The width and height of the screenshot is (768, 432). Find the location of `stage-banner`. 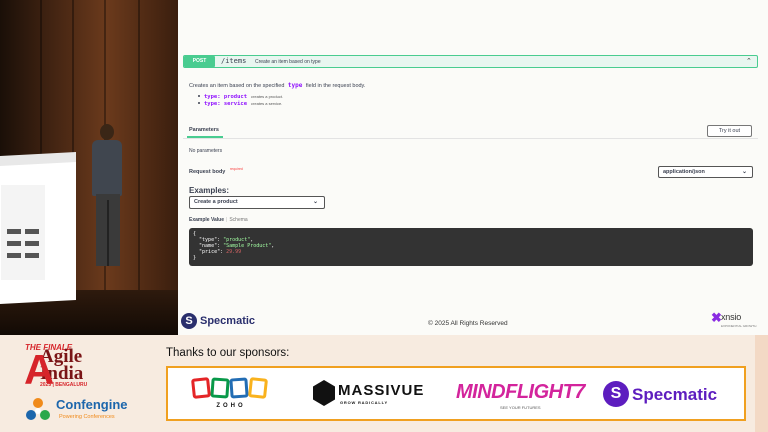

stage-banner is located at coordinates (23, 232).